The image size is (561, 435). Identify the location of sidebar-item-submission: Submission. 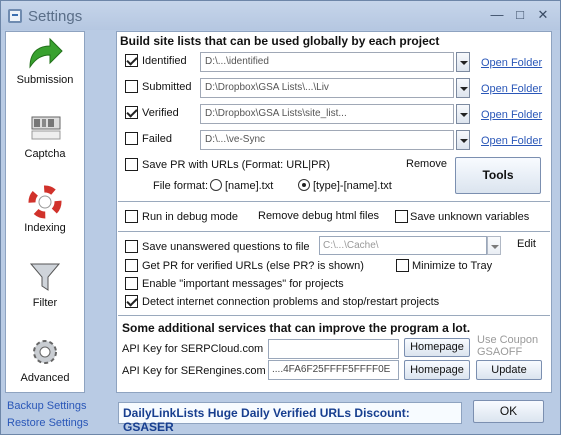
(45, 70).